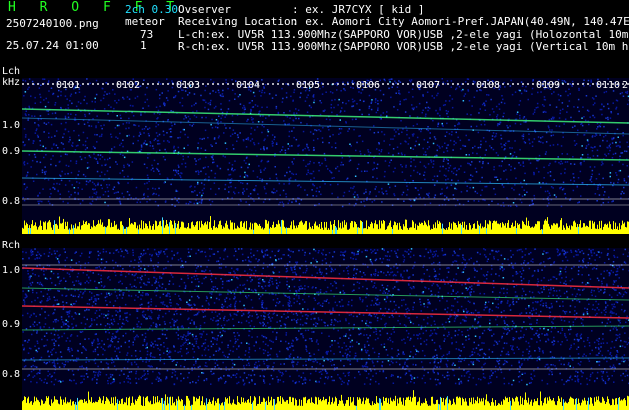 The height and width of the screenshot is (410, 629). Describe the element at coordinates (488, 85) in the screenshot. I see `minute-mark: 0108` at that location.